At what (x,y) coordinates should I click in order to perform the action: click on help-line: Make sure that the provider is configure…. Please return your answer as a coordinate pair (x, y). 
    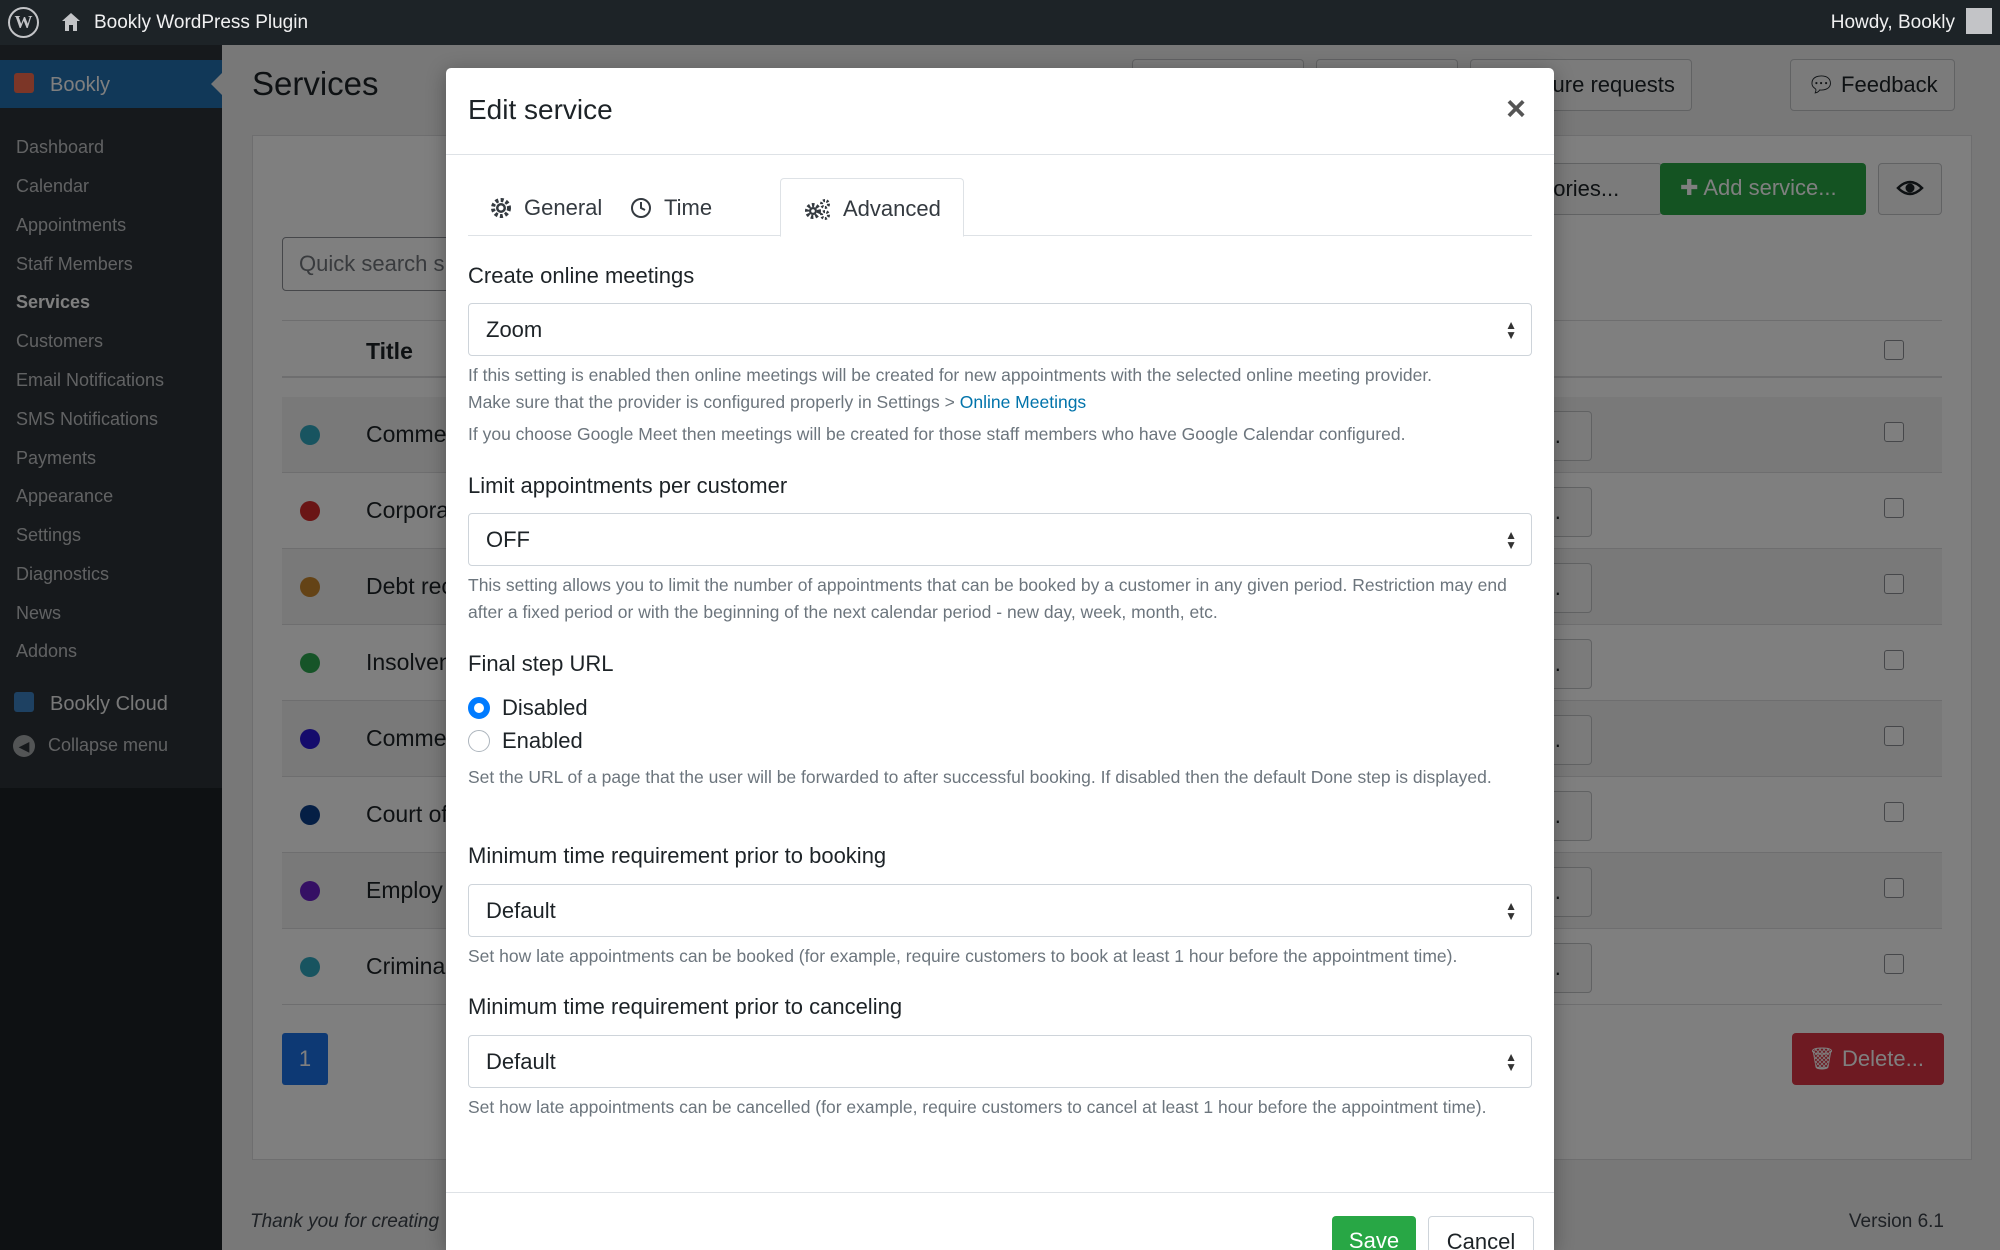
    Looking at the image, I should click on (1000, 402).